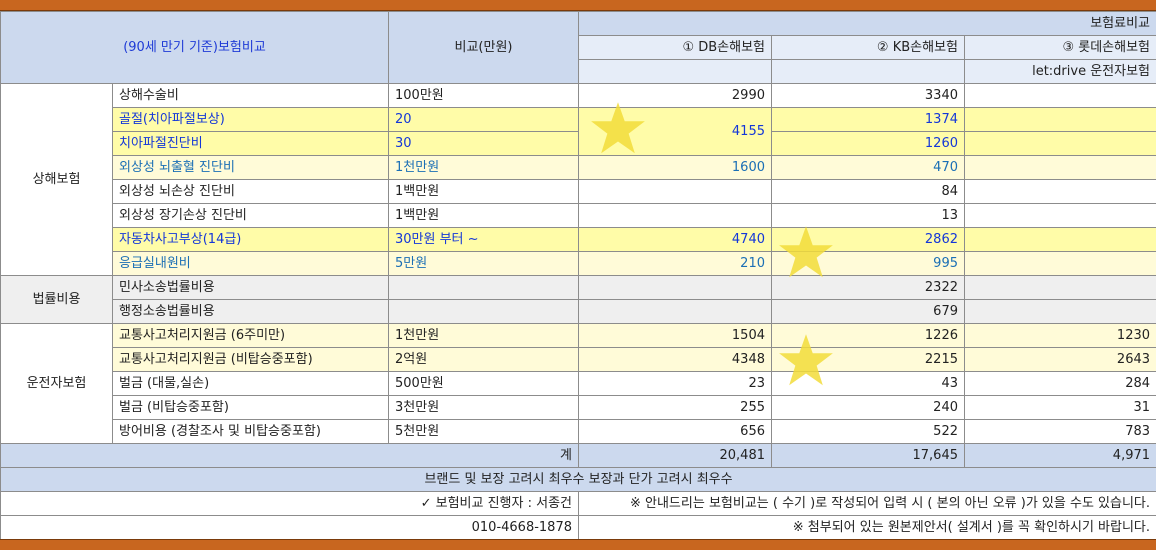 This screenshot has height=550, width=1156. I want to click on row-lotte: 31, so click(1059, 407).